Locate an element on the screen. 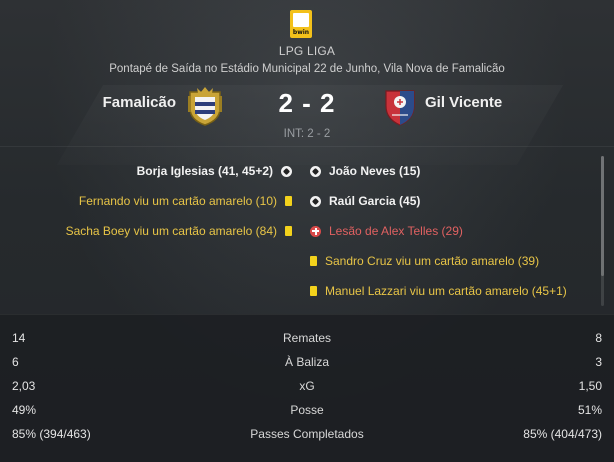  stat-row-shots: 14 Remates 8 is located at coordinates (307, 339).